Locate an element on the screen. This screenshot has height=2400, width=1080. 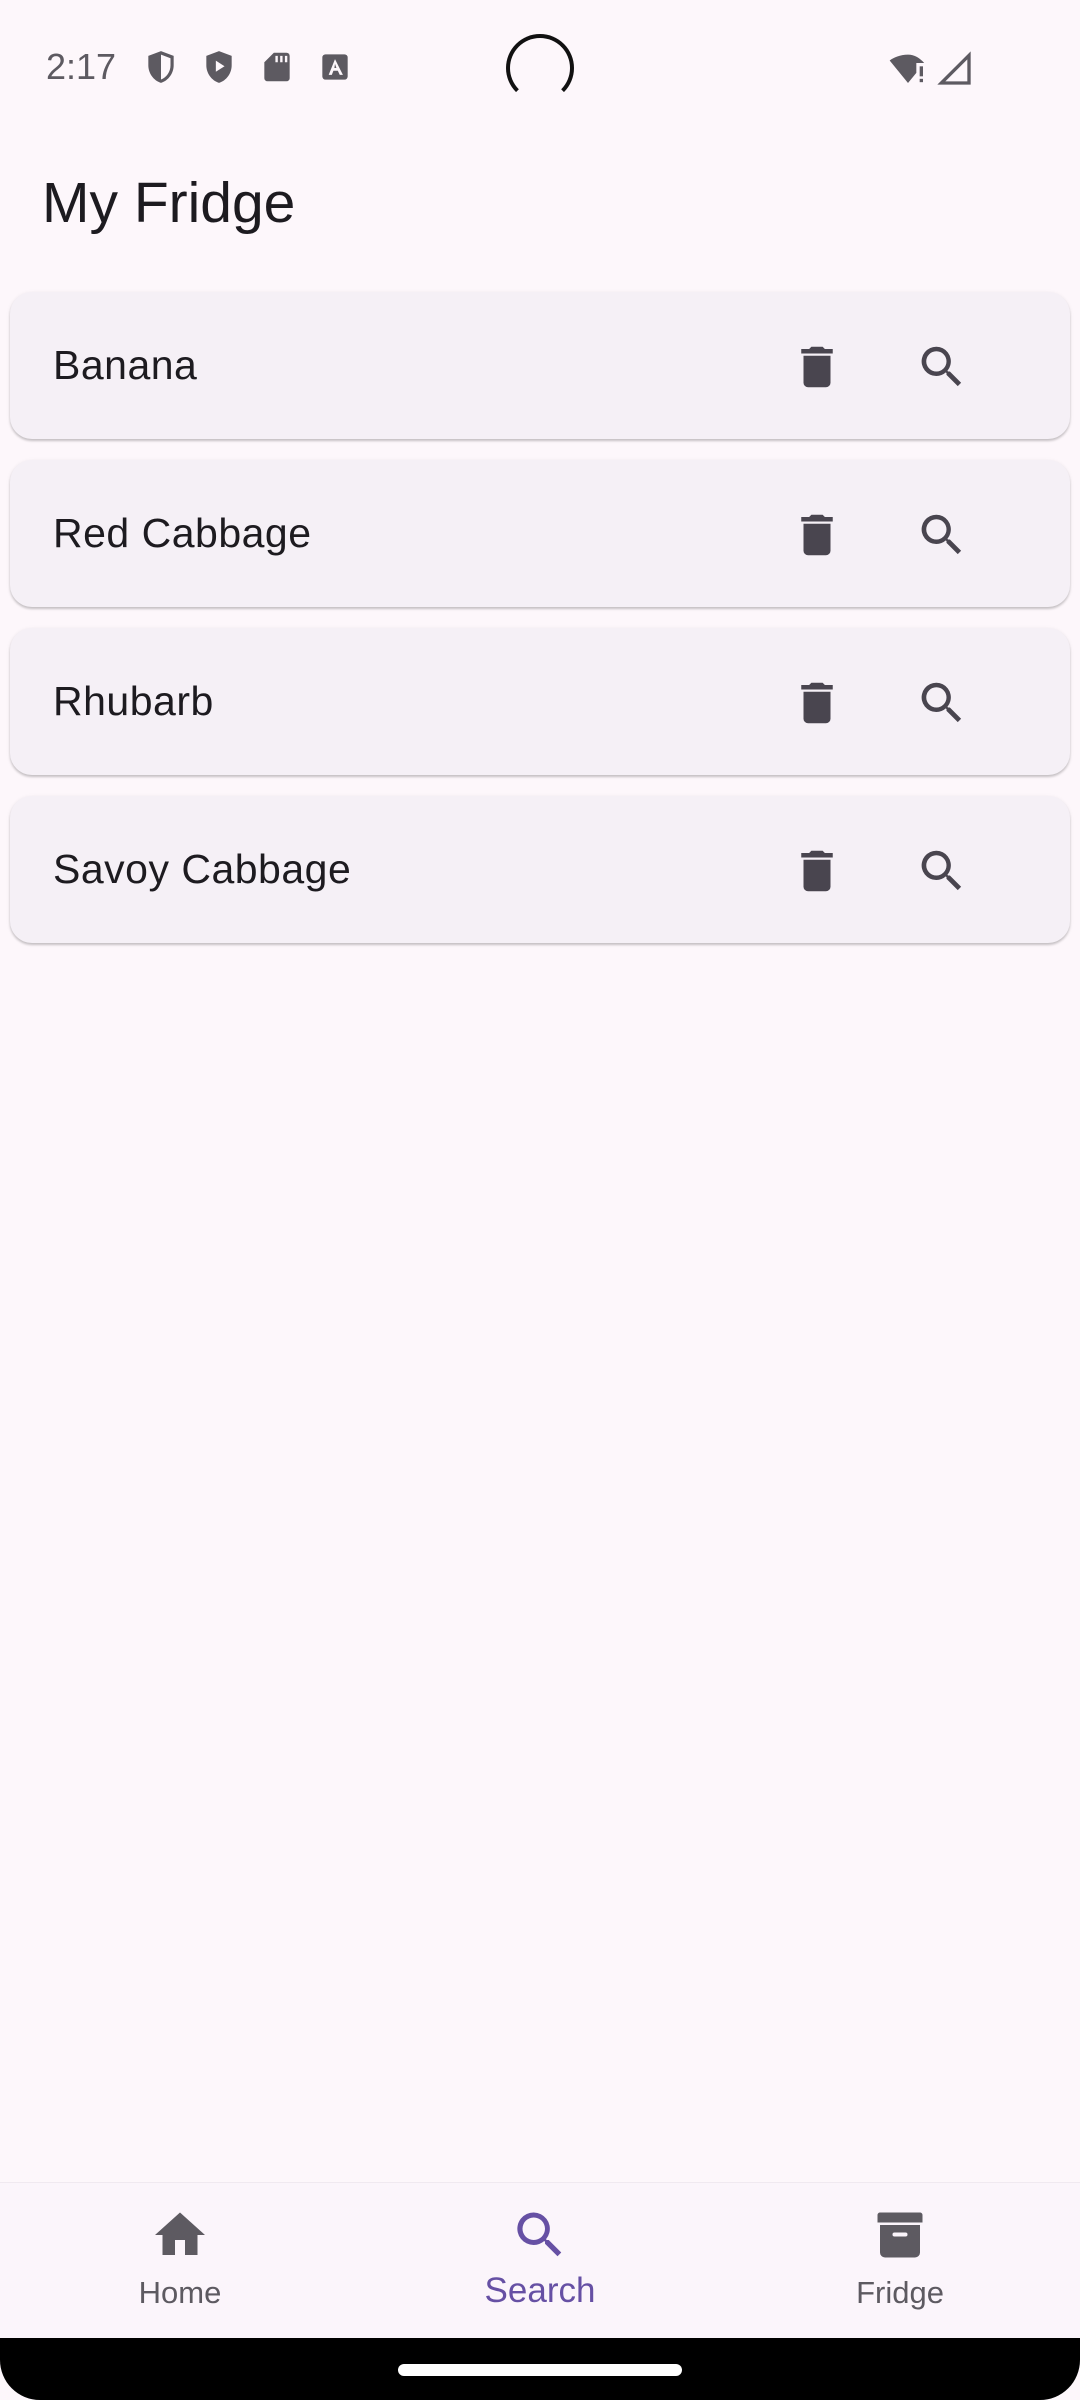
bottom-navigation: Home Search Fridge is located at coordinates (540, 2260).